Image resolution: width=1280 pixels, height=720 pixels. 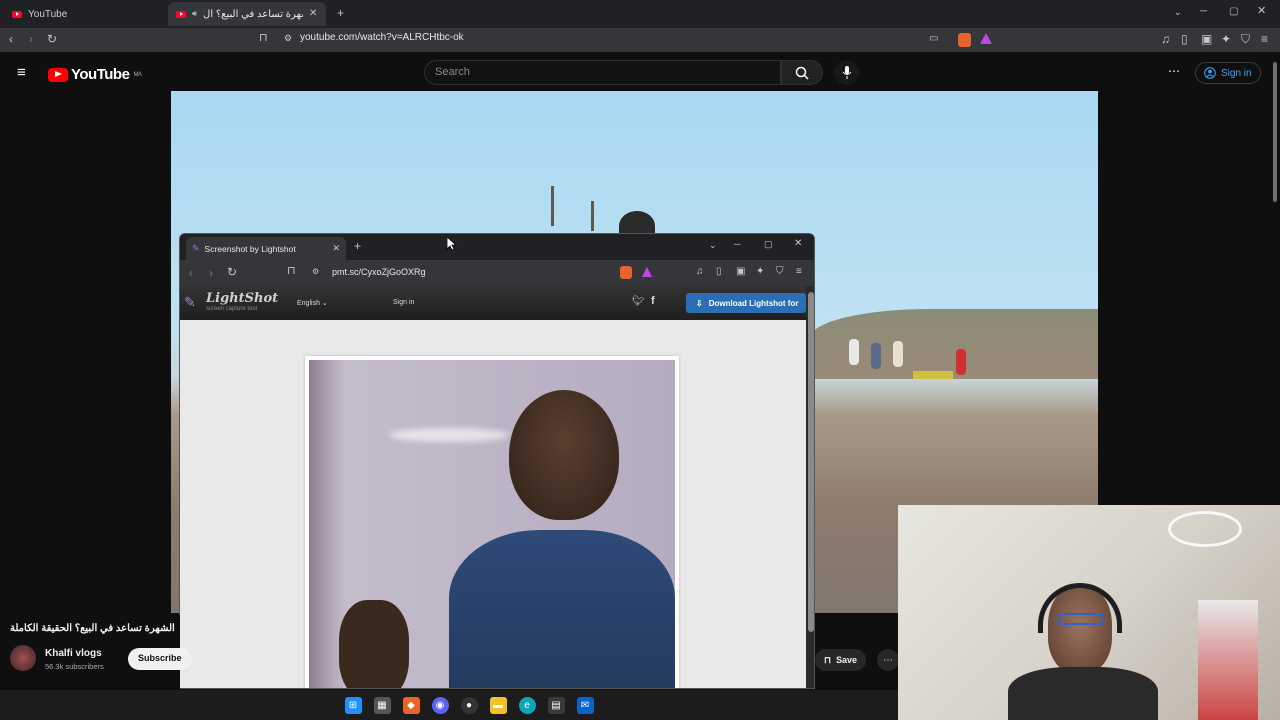 I want to click on windows-start-icon: ⊞, so click(x=353, y=705).